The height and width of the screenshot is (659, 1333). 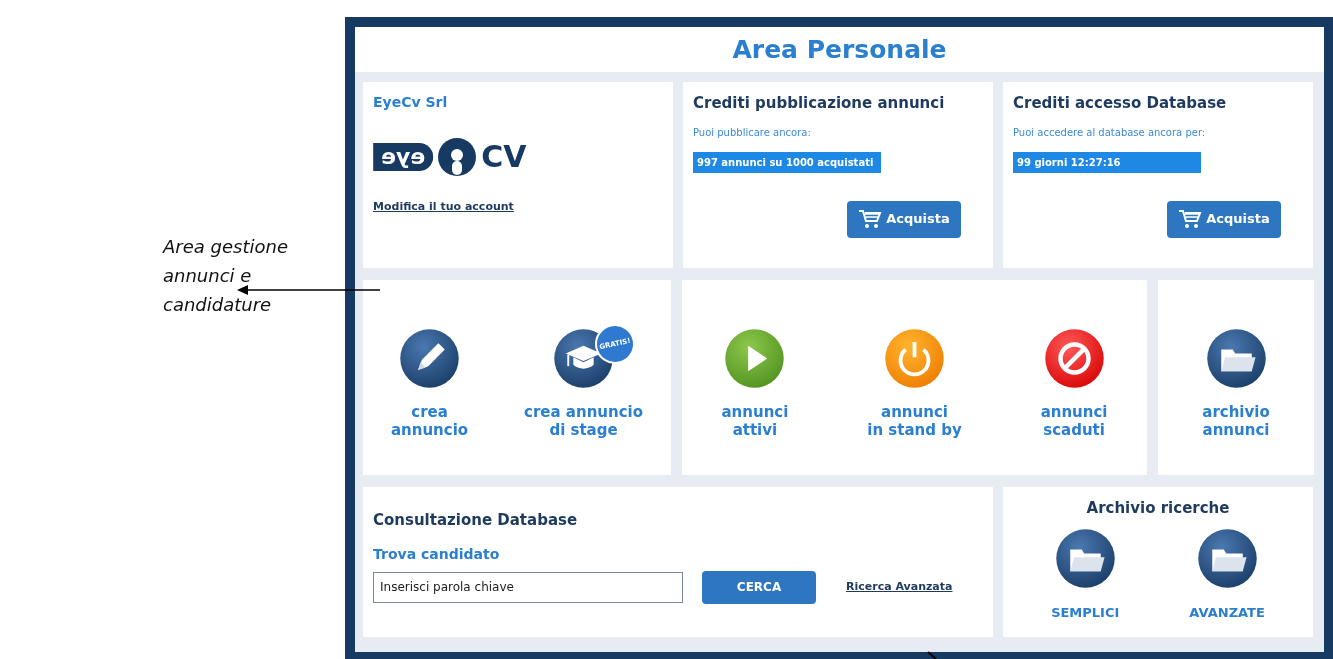 I want to click on annotation-text: annunci e, so click(x=207, y=276).